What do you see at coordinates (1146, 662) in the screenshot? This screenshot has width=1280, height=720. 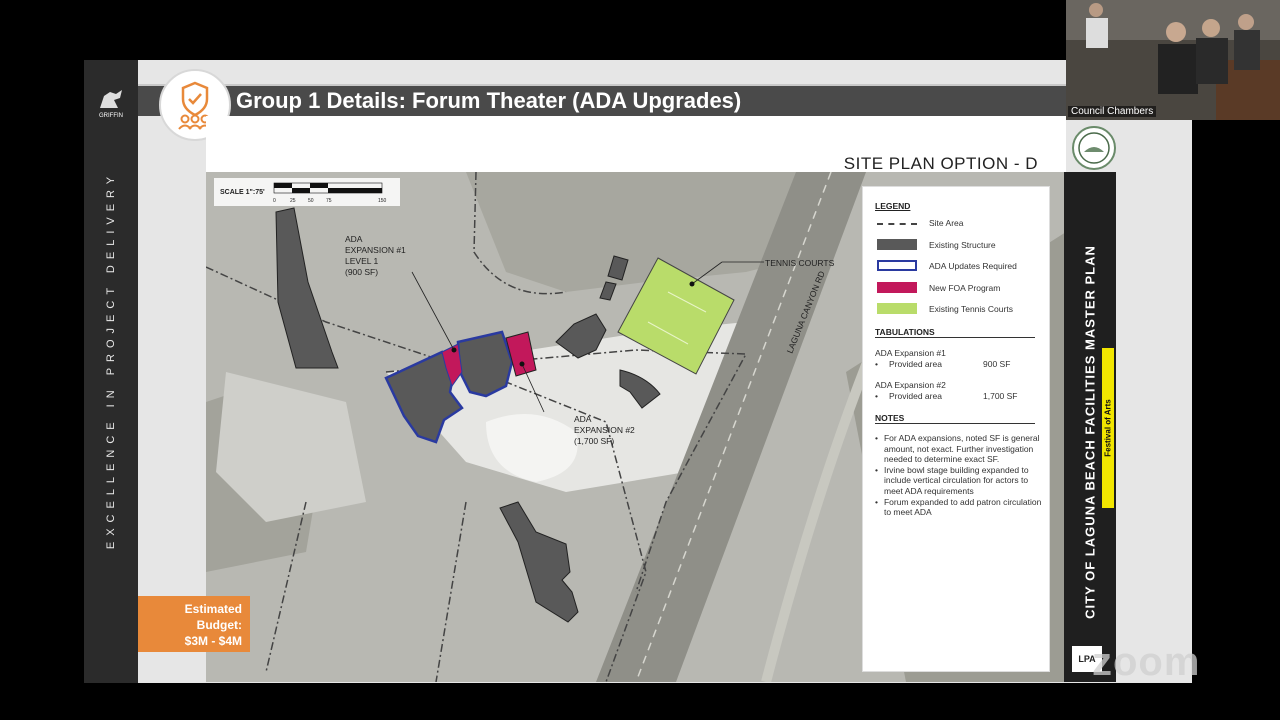 I see `zoom-watermark: zoom` at bounding box center [1146, 662].